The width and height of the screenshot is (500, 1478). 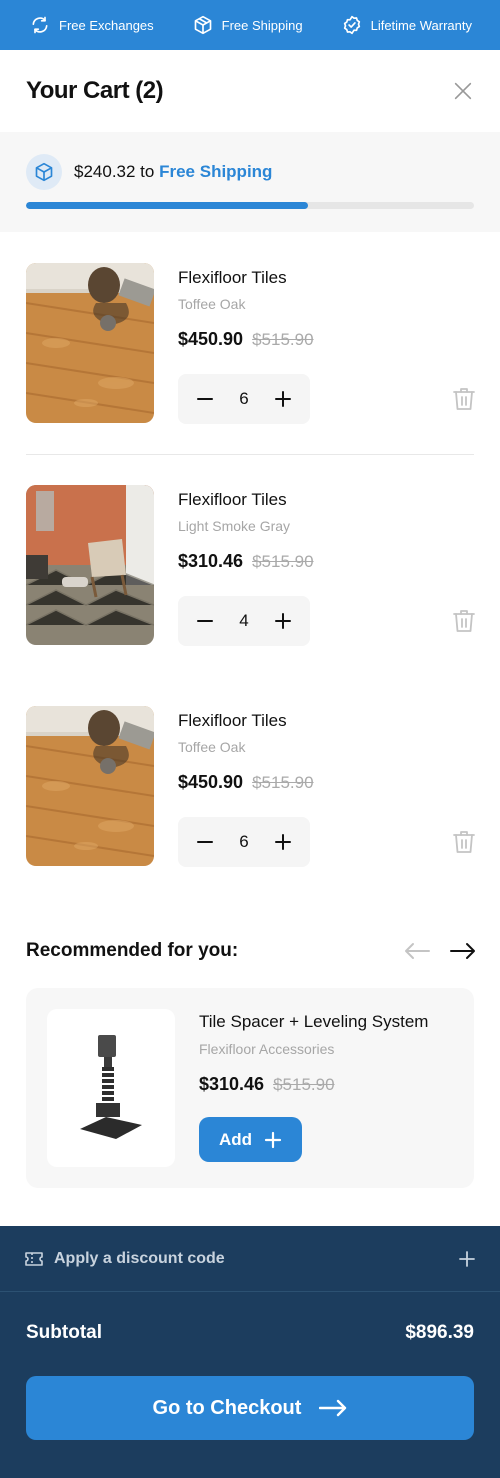 I want to click on recommended-original-price: $515.90, so click(x=304, y=1084).